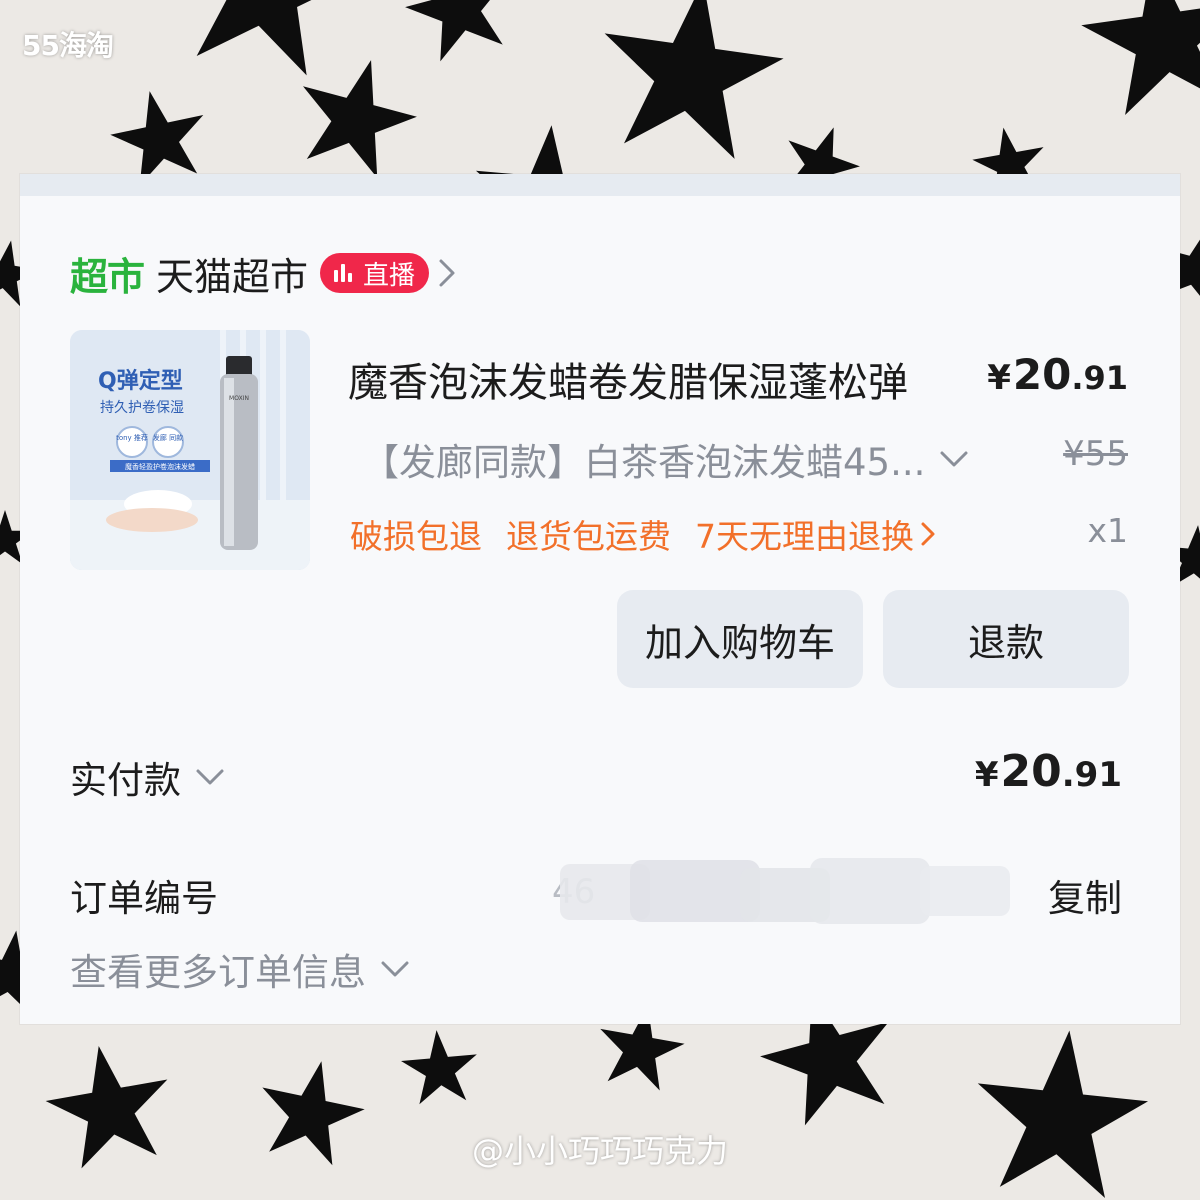  I want to click on live-badge: 直播, so click(375, 273).